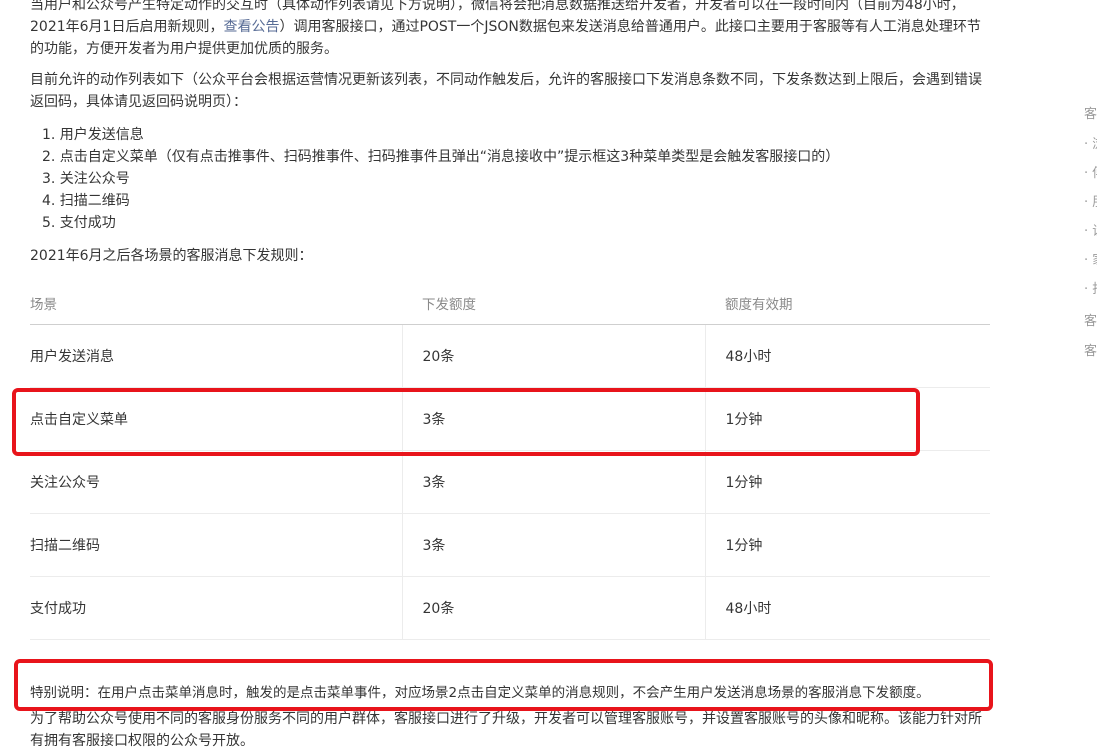 This screenshot has width=1097, height=756. What do you see at coordinates (1090, 287) in the screenshot?
I see `toc-item: · 拒` at bounding box center [1090, 287].